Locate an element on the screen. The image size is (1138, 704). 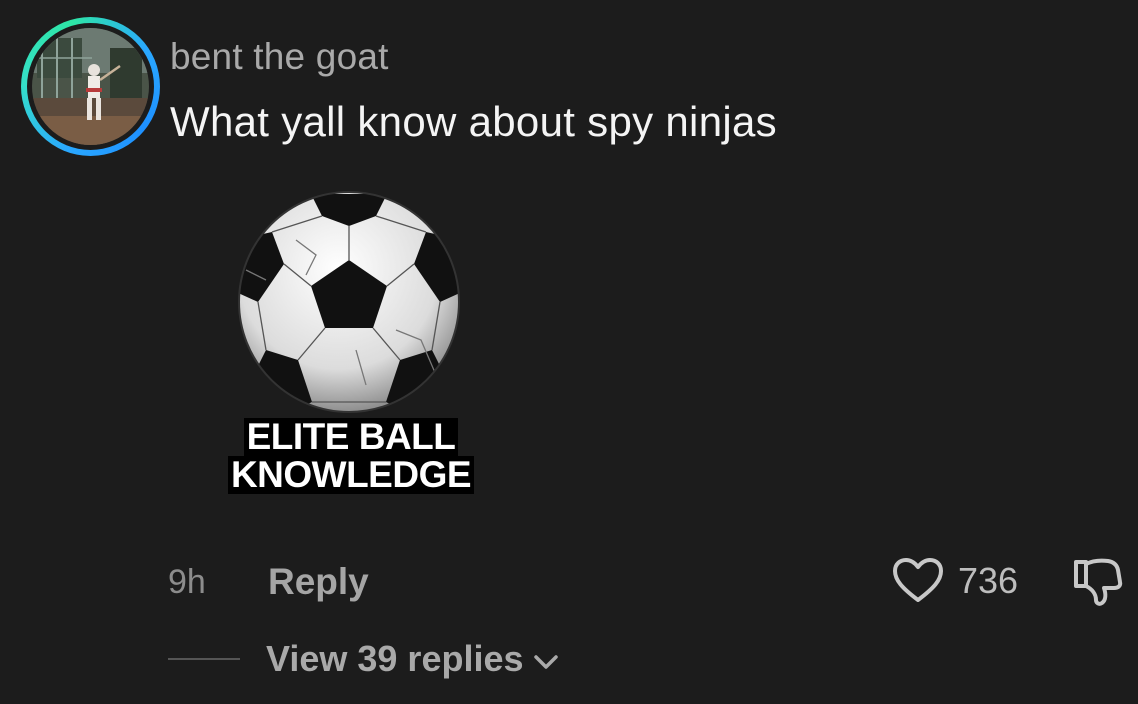
dislike-button is located at coordinates (1098, 584).